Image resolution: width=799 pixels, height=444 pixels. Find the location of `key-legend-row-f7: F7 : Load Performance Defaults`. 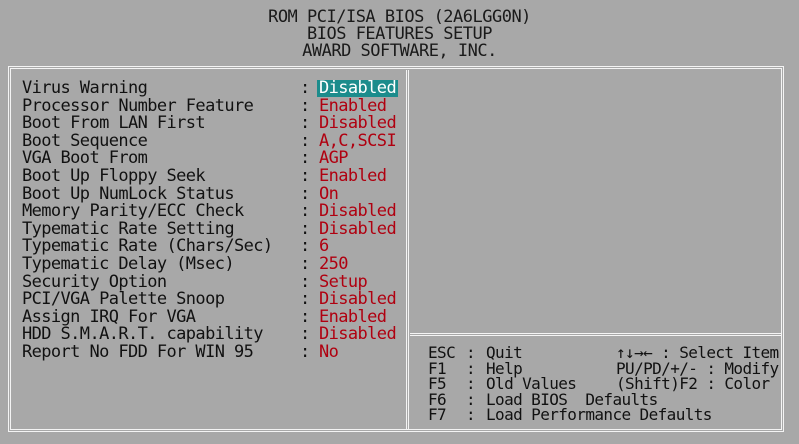

key-legend-row-f7: F7 : Load Performance Defaults is located at coordinates (608, 415).